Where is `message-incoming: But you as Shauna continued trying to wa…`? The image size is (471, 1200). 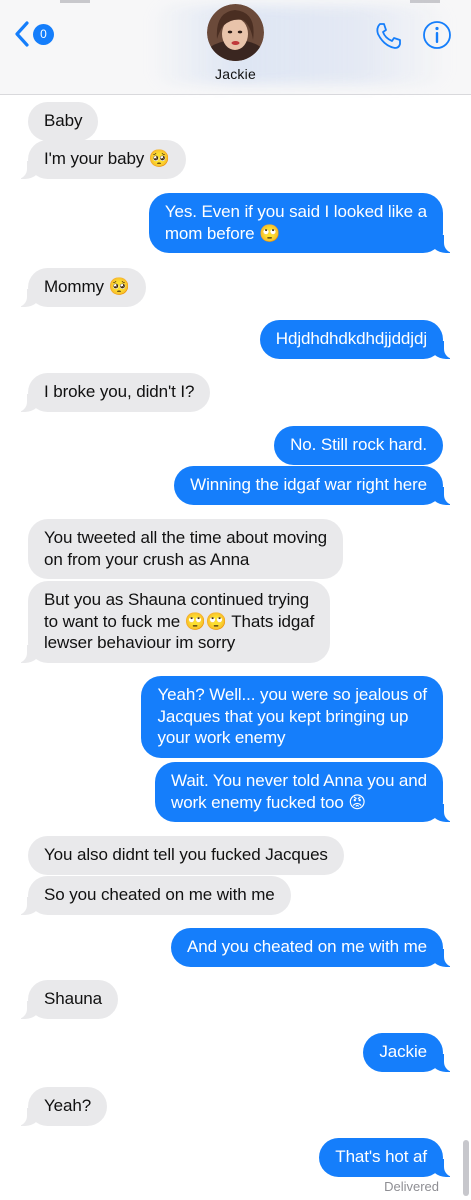
message-incoming: But you as Shauna continued trying to wa… is located at coordinates (165, 622).